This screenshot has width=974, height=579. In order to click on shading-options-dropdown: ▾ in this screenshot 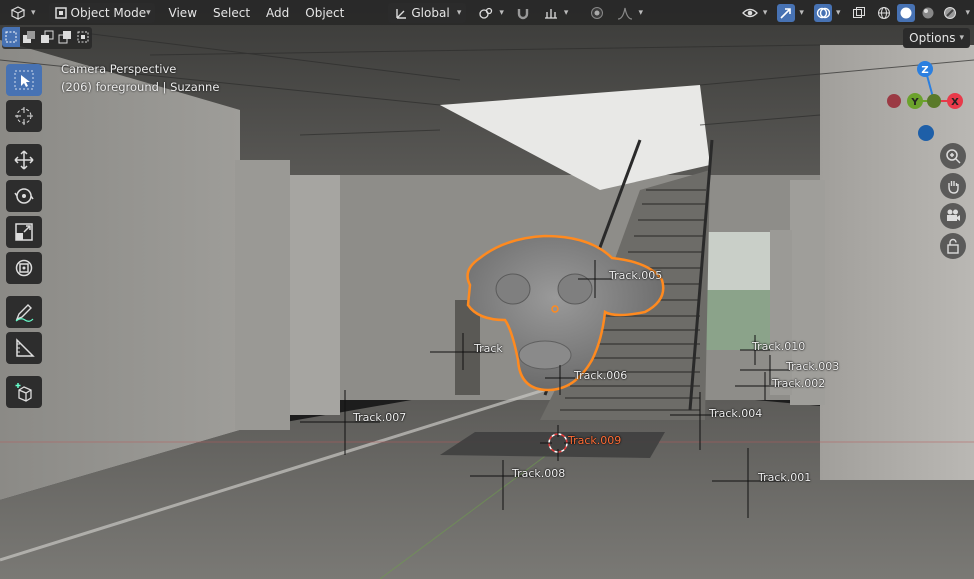, I will do `click(967, 13)`.